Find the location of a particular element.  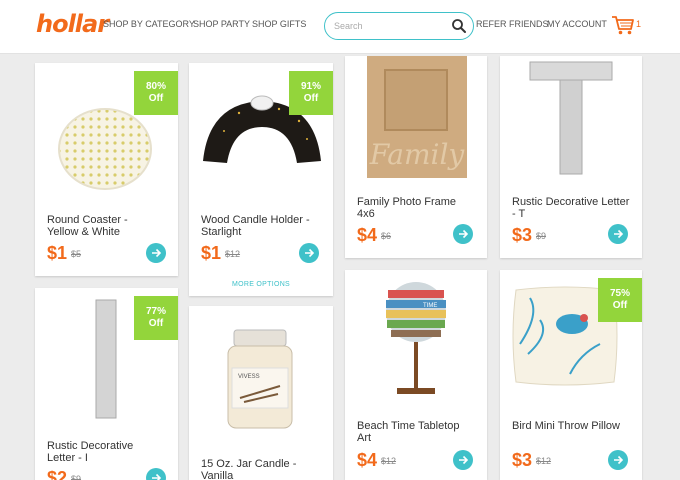

letter-i-image is located at coordinates (106, 359).